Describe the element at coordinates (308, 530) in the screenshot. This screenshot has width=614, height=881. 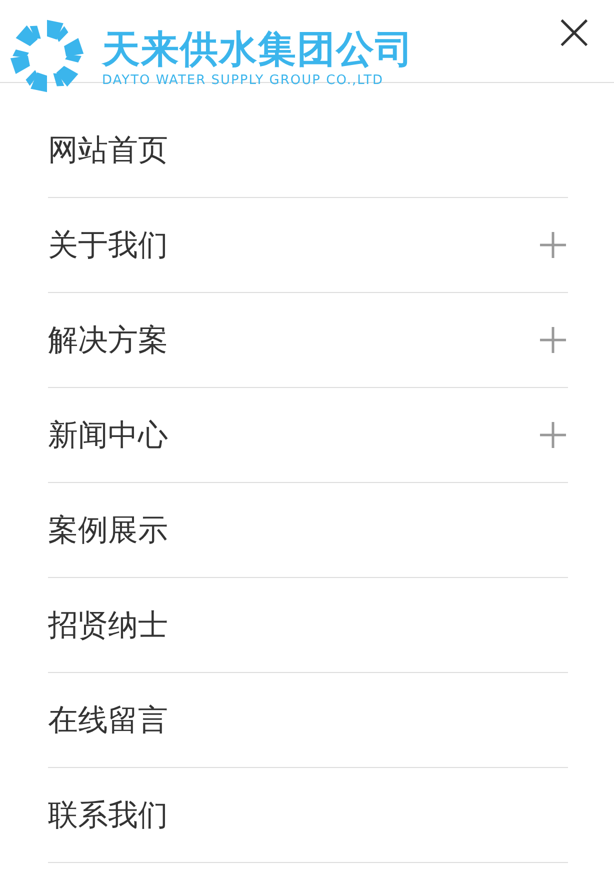
I see `menu-item: 案例展示` at that location.